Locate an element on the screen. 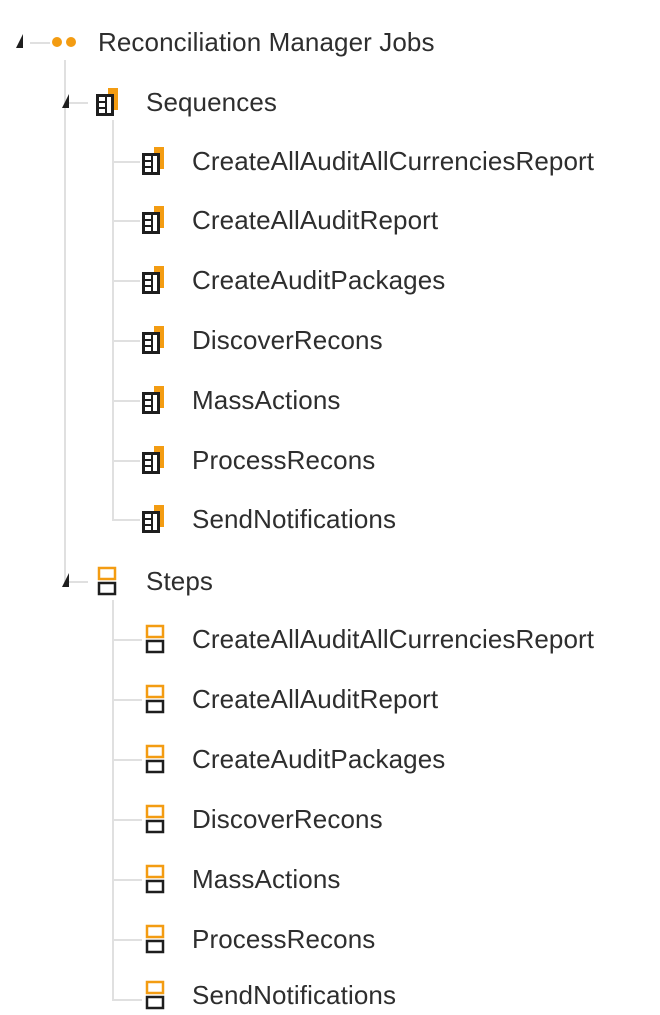 Image resolution: width=660 pixels, height=1015 pixels. tree-connector-root is located at coordinates (65, 321).